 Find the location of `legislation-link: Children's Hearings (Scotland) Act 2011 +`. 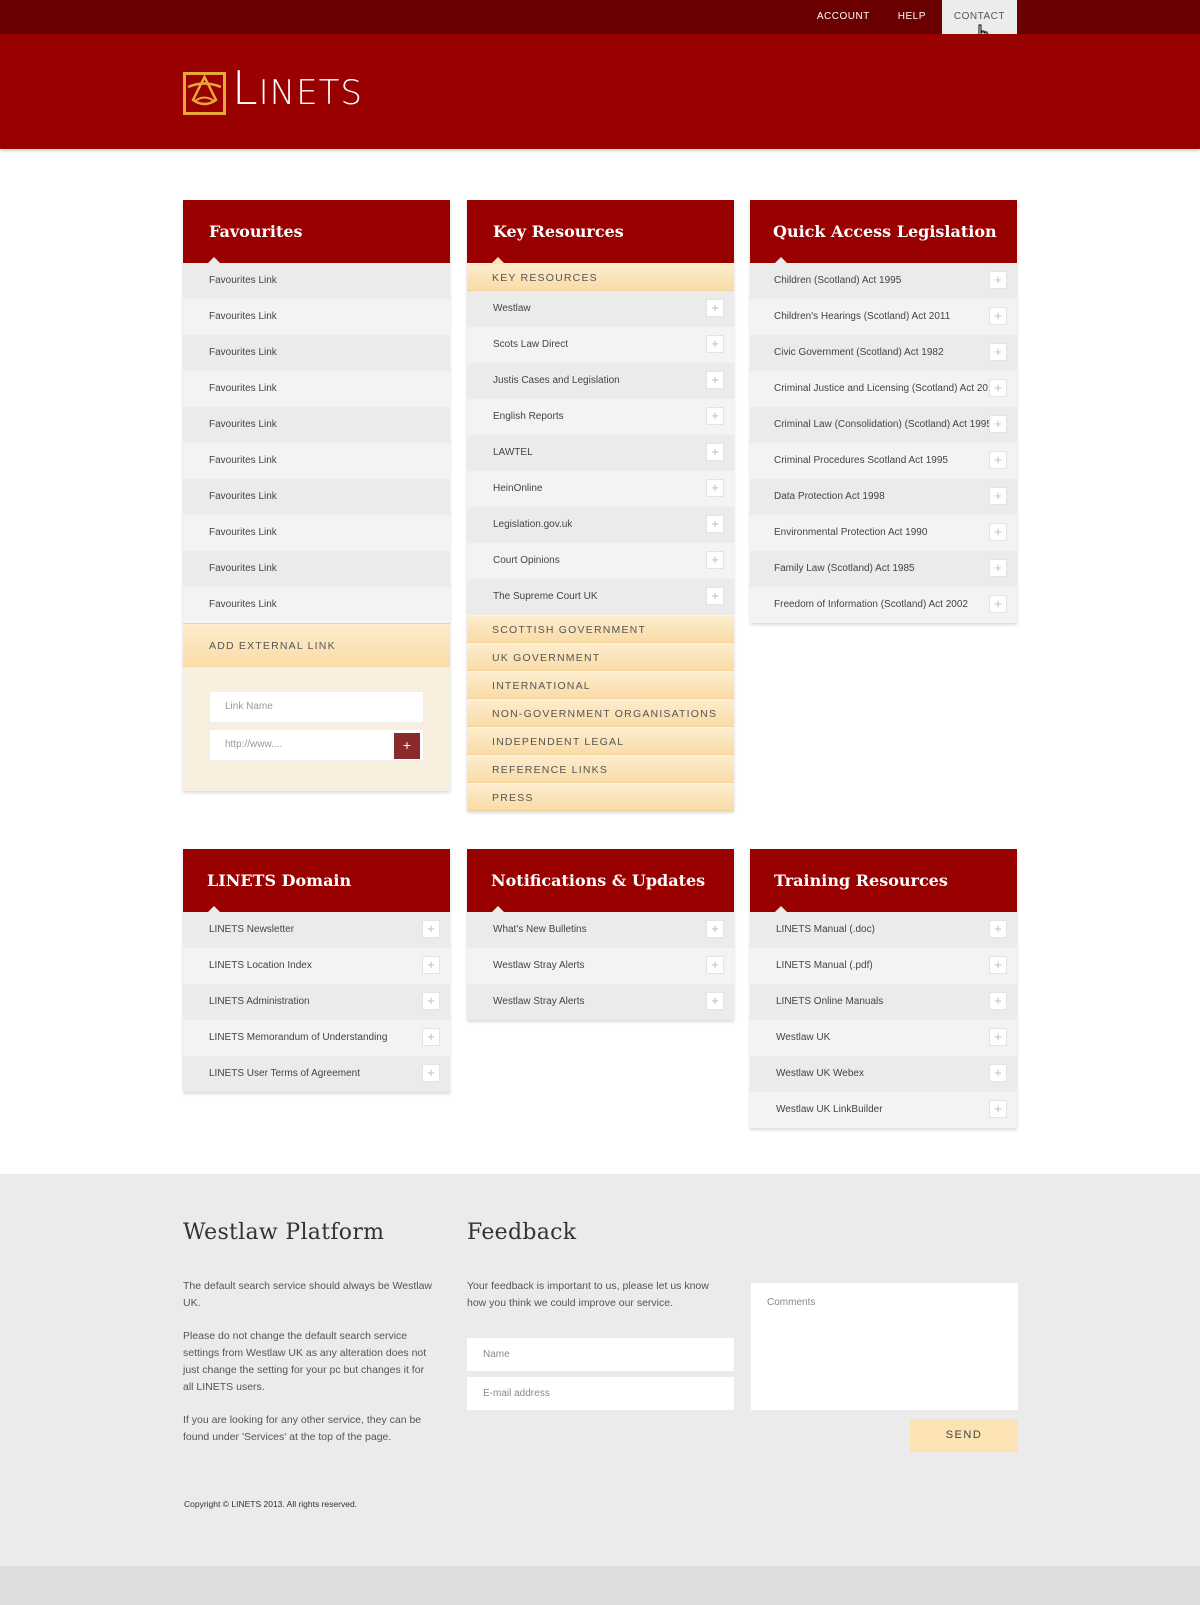

legislation-link: Children's Hearings (Scotland) Act 2011 + is located at coordinates (883, 317).